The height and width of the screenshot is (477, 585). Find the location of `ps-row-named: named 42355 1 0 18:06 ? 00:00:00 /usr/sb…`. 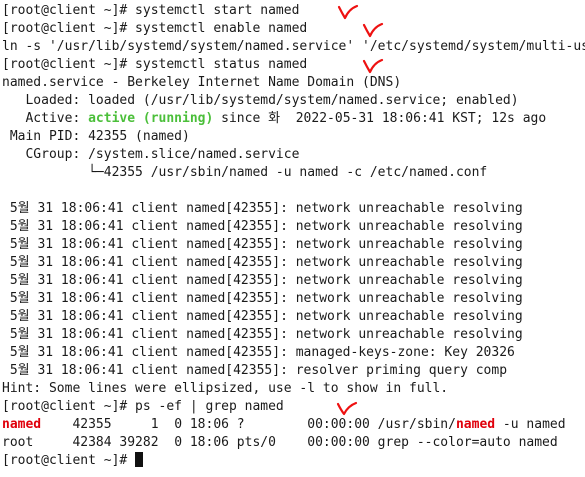

ps-row-named: named 42355 1 0 18:06 ? 00:00:00 /usr/sb… is located at coordinates (284, 425).